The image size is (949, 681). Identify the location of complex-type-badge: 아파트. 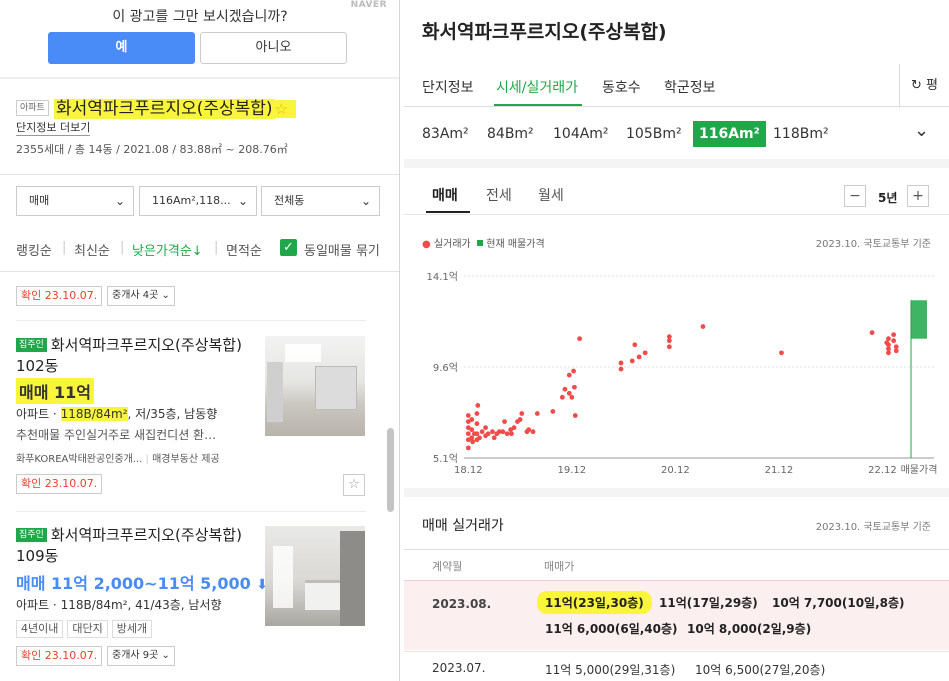
(32, 108).